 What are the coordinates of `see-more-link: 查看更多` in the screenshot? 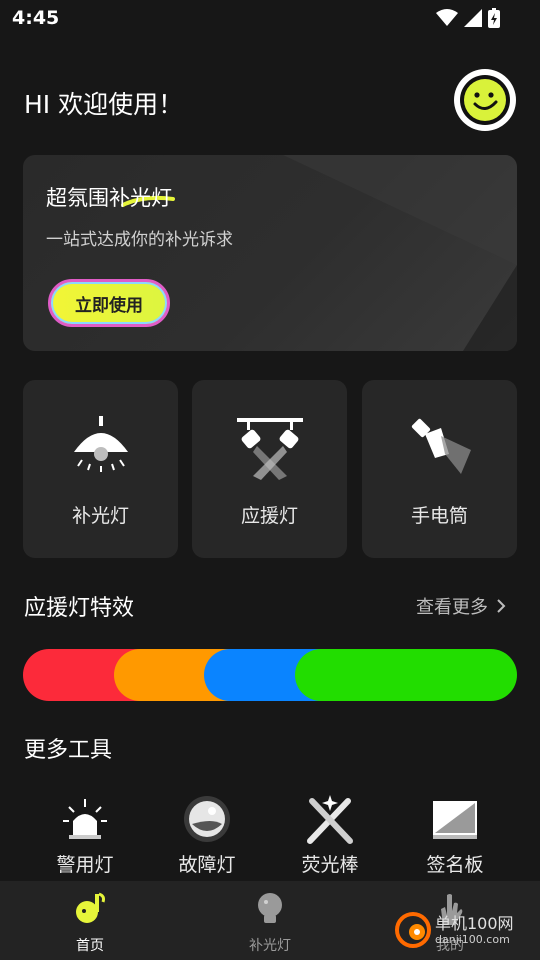 It's located at (461, 606).